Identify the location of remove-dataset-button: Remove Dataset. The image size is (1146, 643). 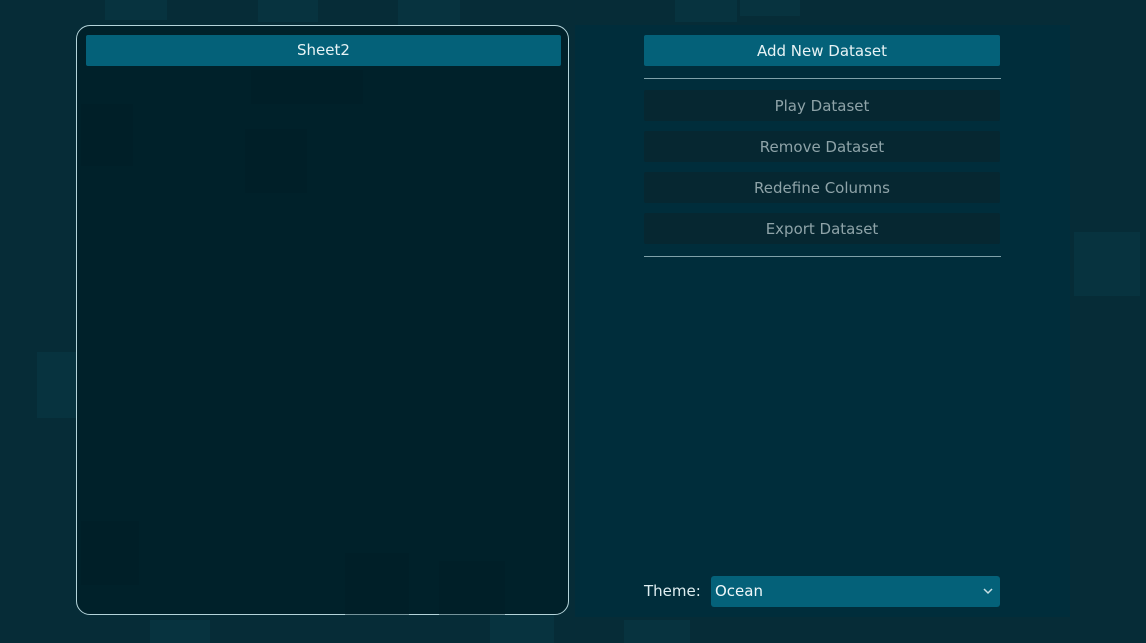
(822, 146).